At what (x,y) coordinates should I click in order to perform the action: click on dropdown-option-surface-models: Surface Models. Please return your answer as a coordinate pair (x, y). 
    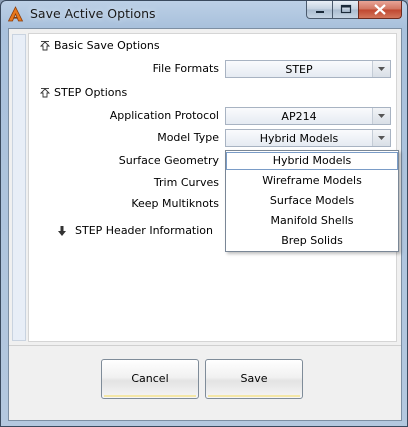
    Looking at the image, I should click on (312, 201).